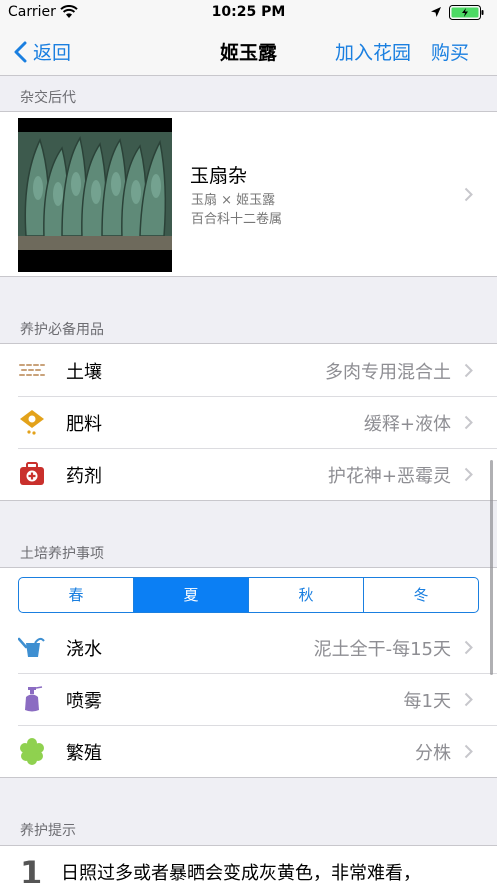 Image resolution: width=497 pixels, height=883 pixels. I want to click on care-row-spraying: 喷雾 每1天, so click(248, 699).